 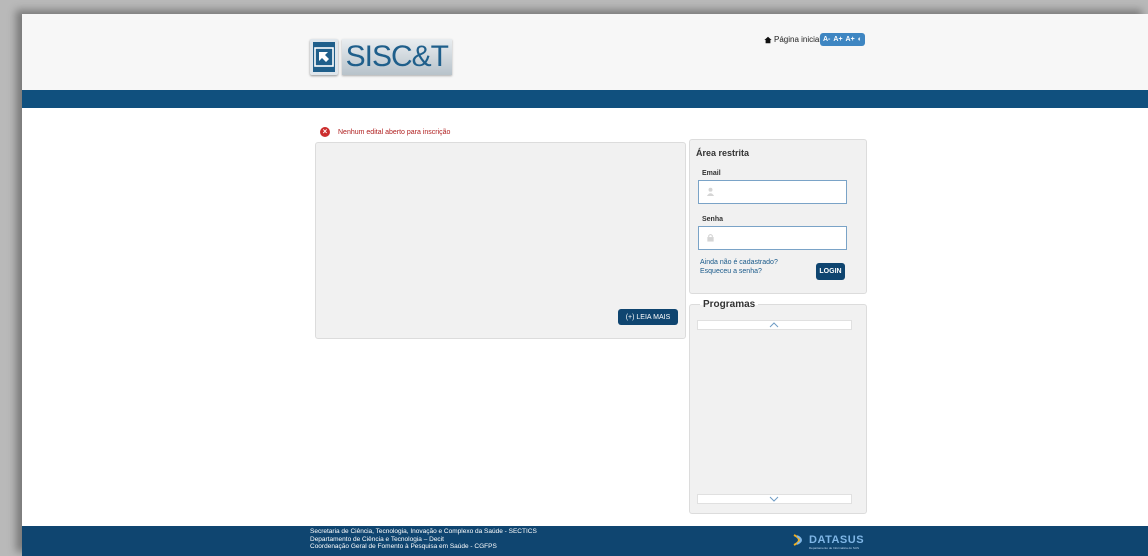 What do you see at coordinates (325, 132) in the screenshot?
I see `error-icon: ×` at bounding box center [325, 132].